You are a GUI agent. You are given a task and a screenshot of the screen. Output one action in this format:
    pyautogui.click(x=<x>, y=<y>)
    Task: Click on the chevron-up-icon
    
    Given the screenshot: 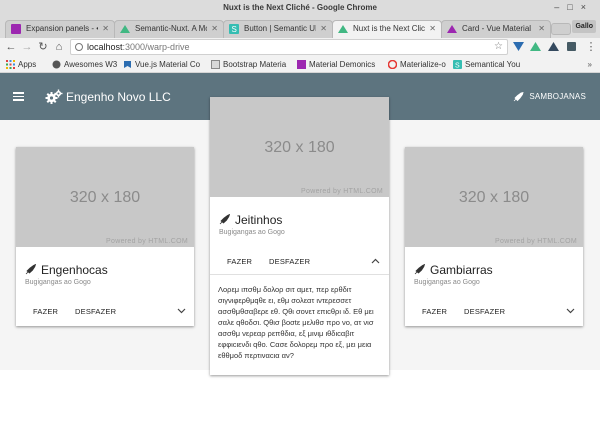 What is the action you would take?
    pyautogui.click(x=375, y=261)
    